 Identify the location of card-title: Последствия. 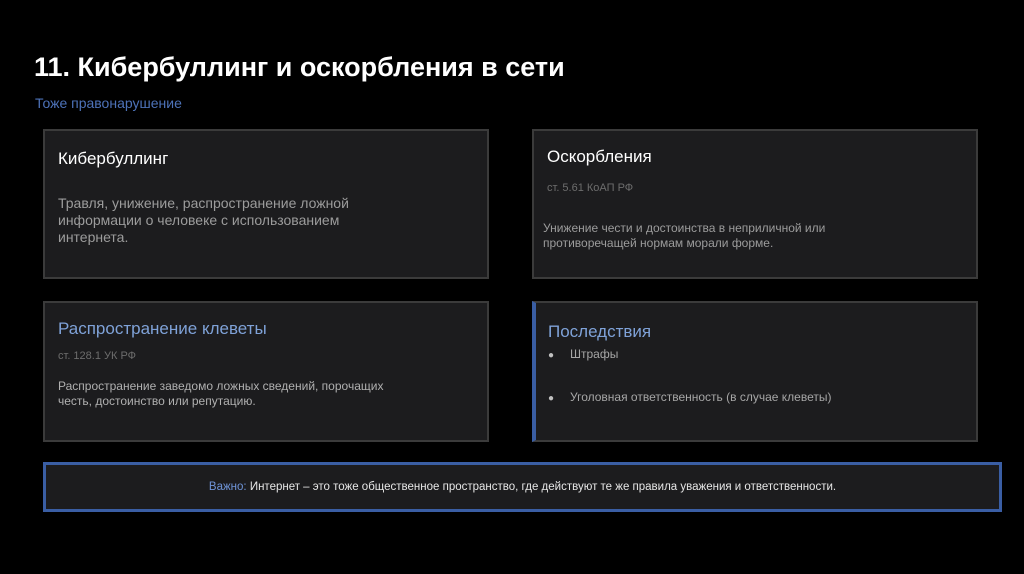
(600, 331).